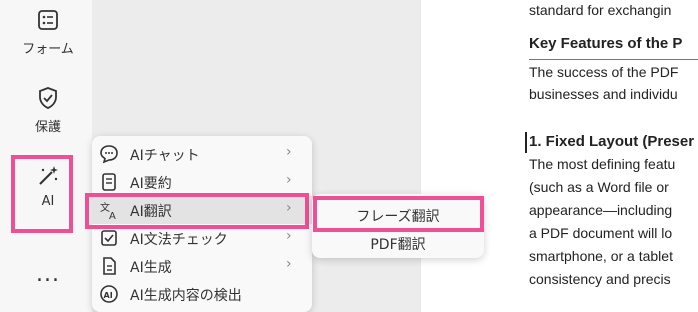 The height and width of the screenshot is (312, 698). I want to click on doc-text-line: appearance—including, so click(601, 210).